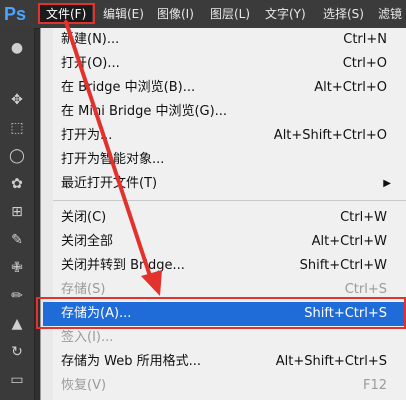 Image resolution: width=406 pixels, height=400 pixels. What do you see at coordinates (17, 156) in the screenshot?
I see `lasso-icon: ◯` at bounding box center [17, 156].